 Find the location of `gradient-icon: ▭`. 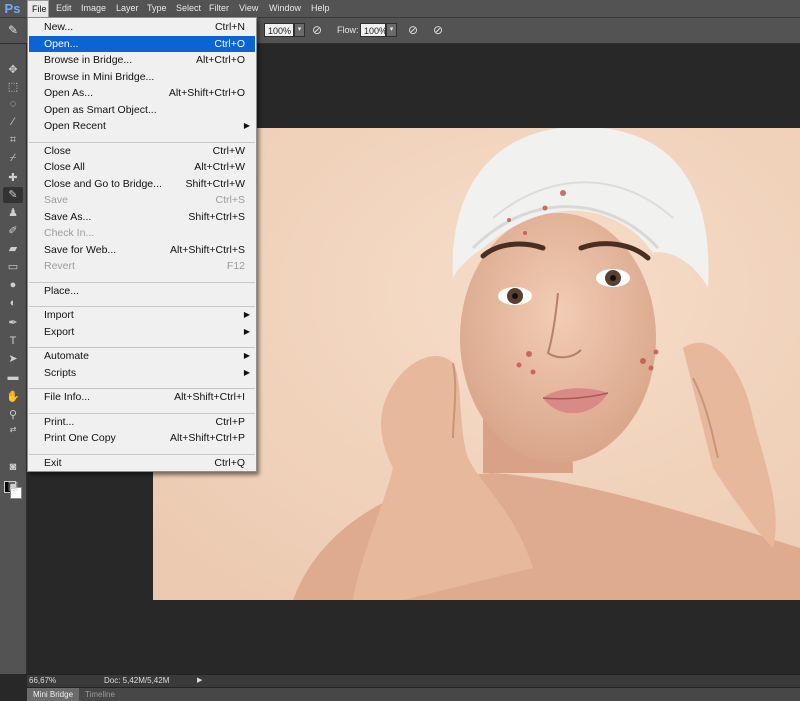

gradient-icon: ▭ is located at coordinates (13, 267).